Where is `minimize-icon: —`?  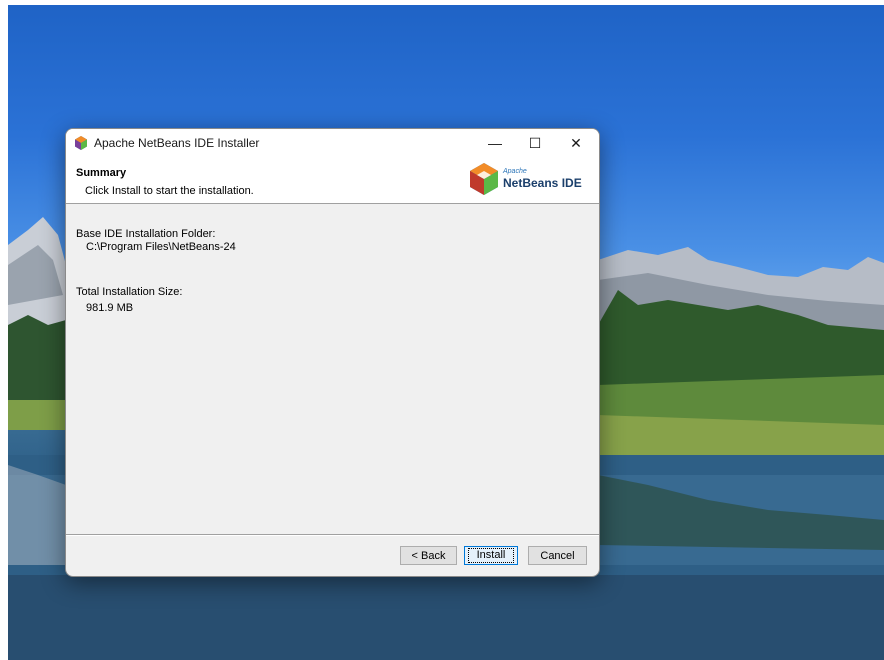
minimize-icon: — is located at coordinates (495, 143).